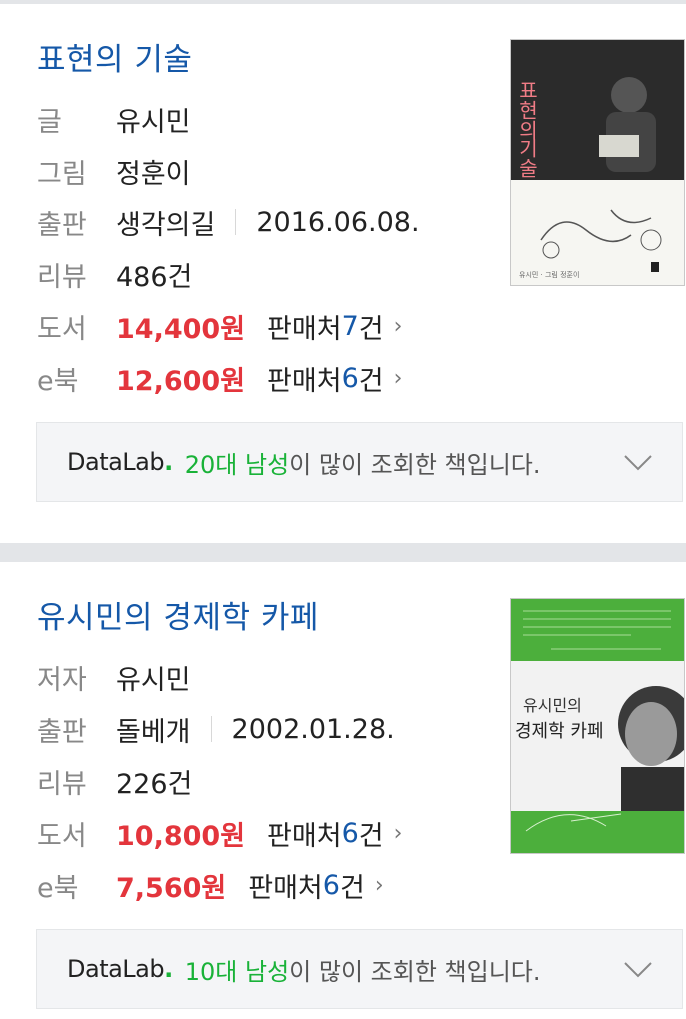 The height and width of the screenshot is (1019, 686). What do you see at coordinates (343, 552) in the screenshot?
I see `section-gap` at bounding box center [343, 552].